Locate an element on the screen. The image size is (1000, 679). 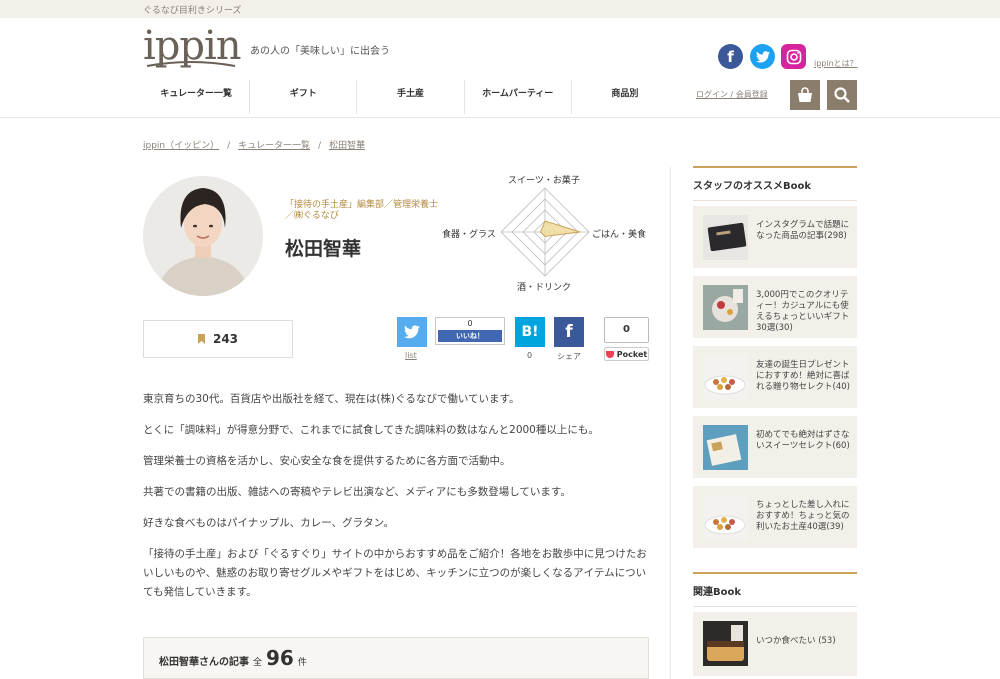
facebook-share-button: f is located at coordinates (569, 332).